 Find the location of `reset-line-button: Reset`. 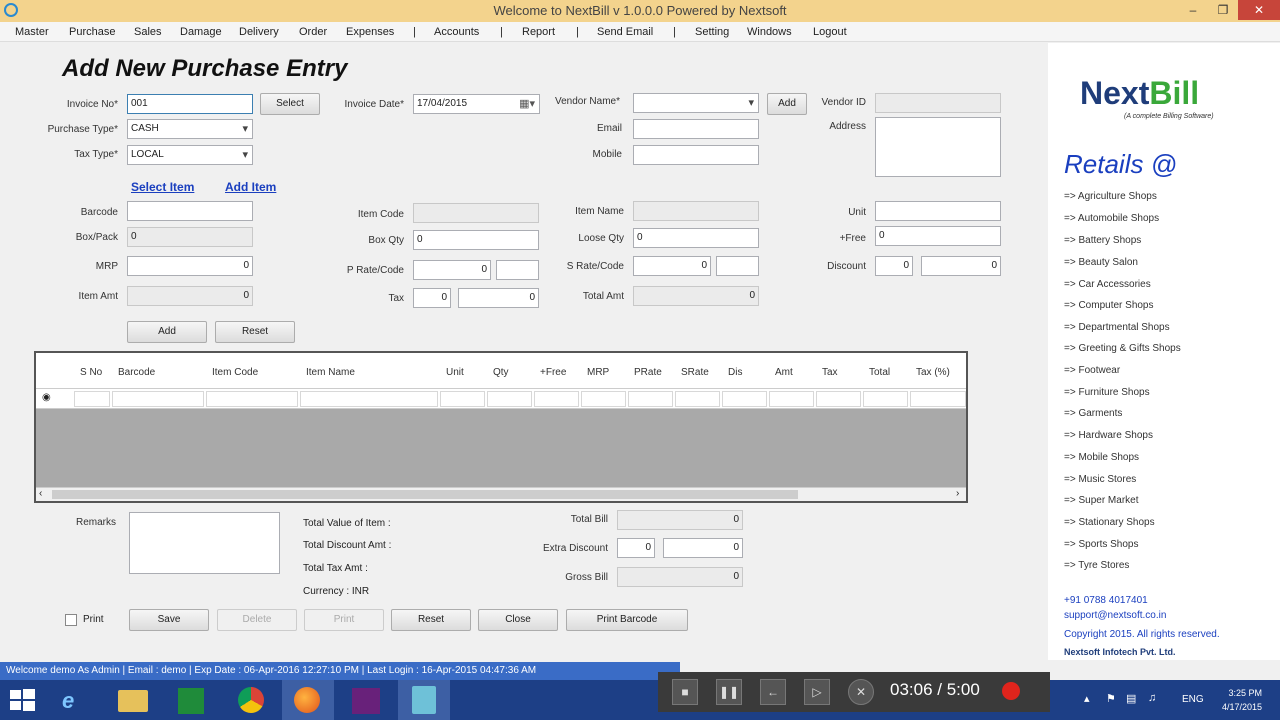

reset-line-button: Reset is located at coordinates (255, 332).